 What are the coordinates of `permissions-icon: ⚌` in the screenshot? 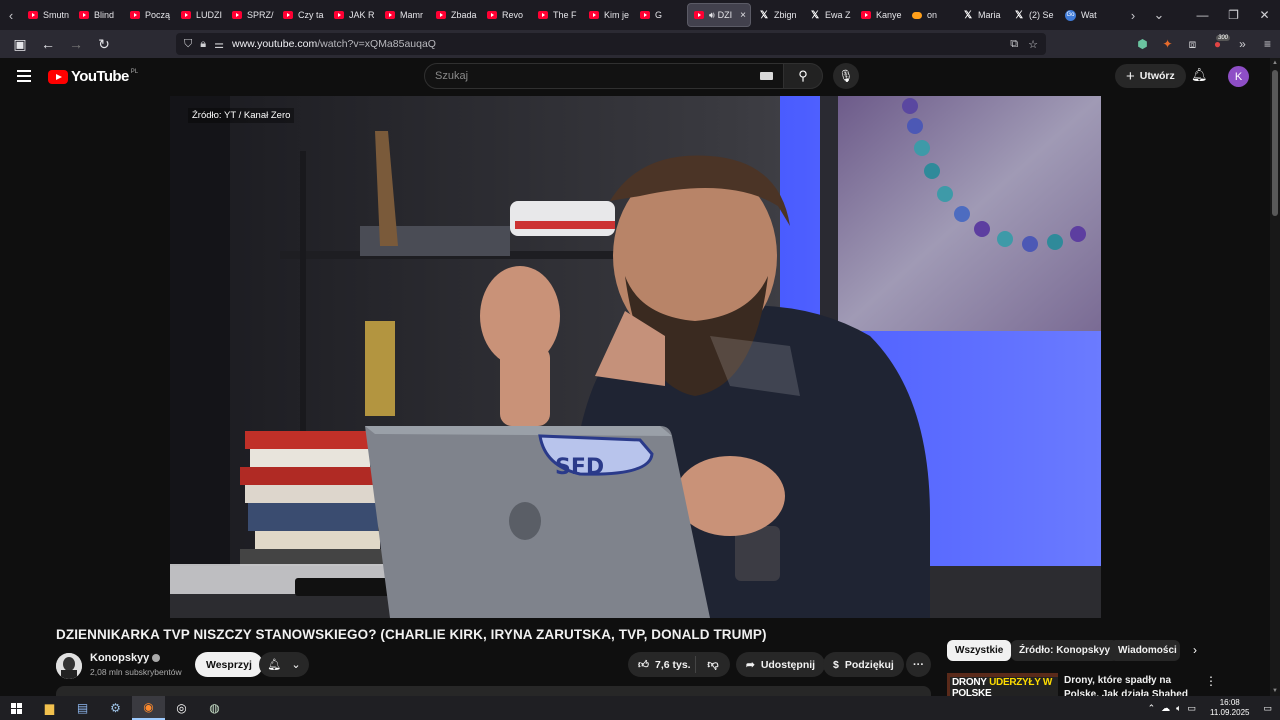 It's located at (219, 44).